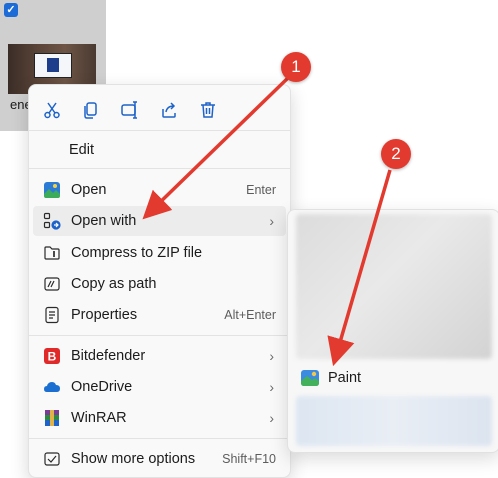 This screenshot has width=498, height=478. I want to click on menu-item-bitdefender: B Bitdefender ›, so click(159, 356).